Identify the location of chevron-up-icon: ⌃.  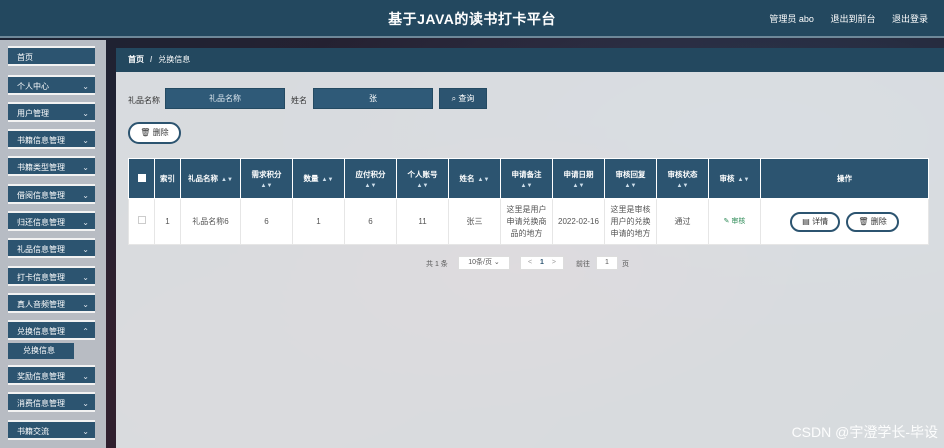
(85, 331).